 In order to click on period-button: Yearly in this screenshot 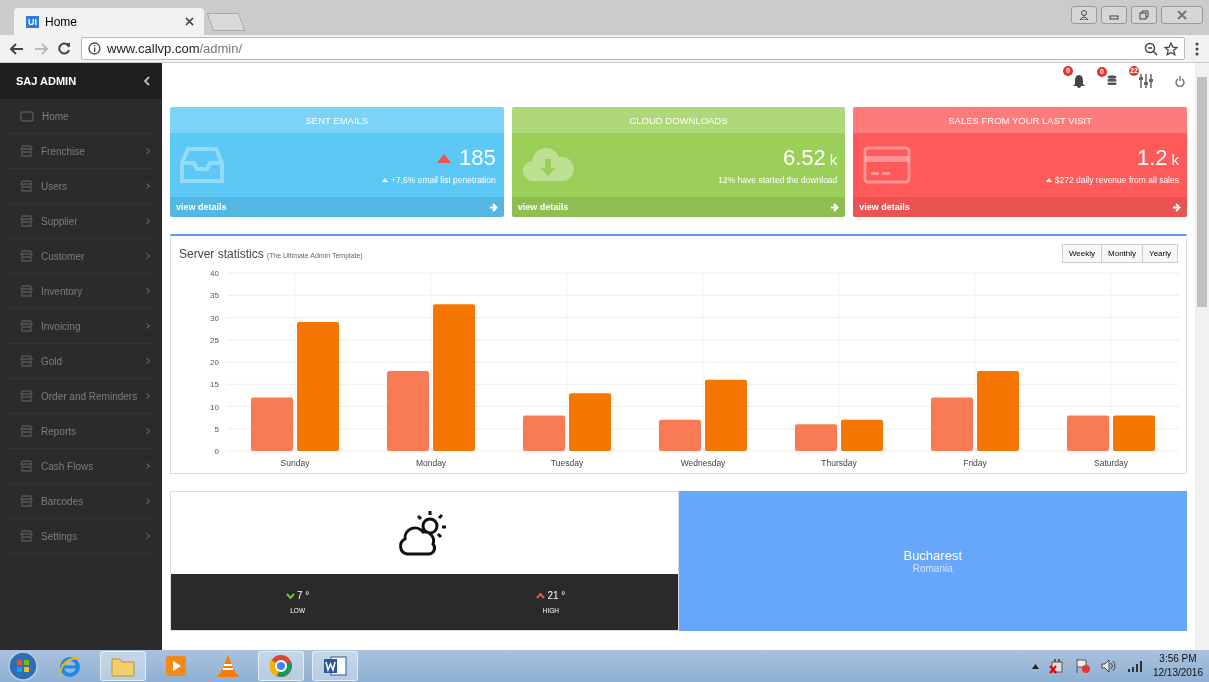, I will do `click(1160, 253)`.